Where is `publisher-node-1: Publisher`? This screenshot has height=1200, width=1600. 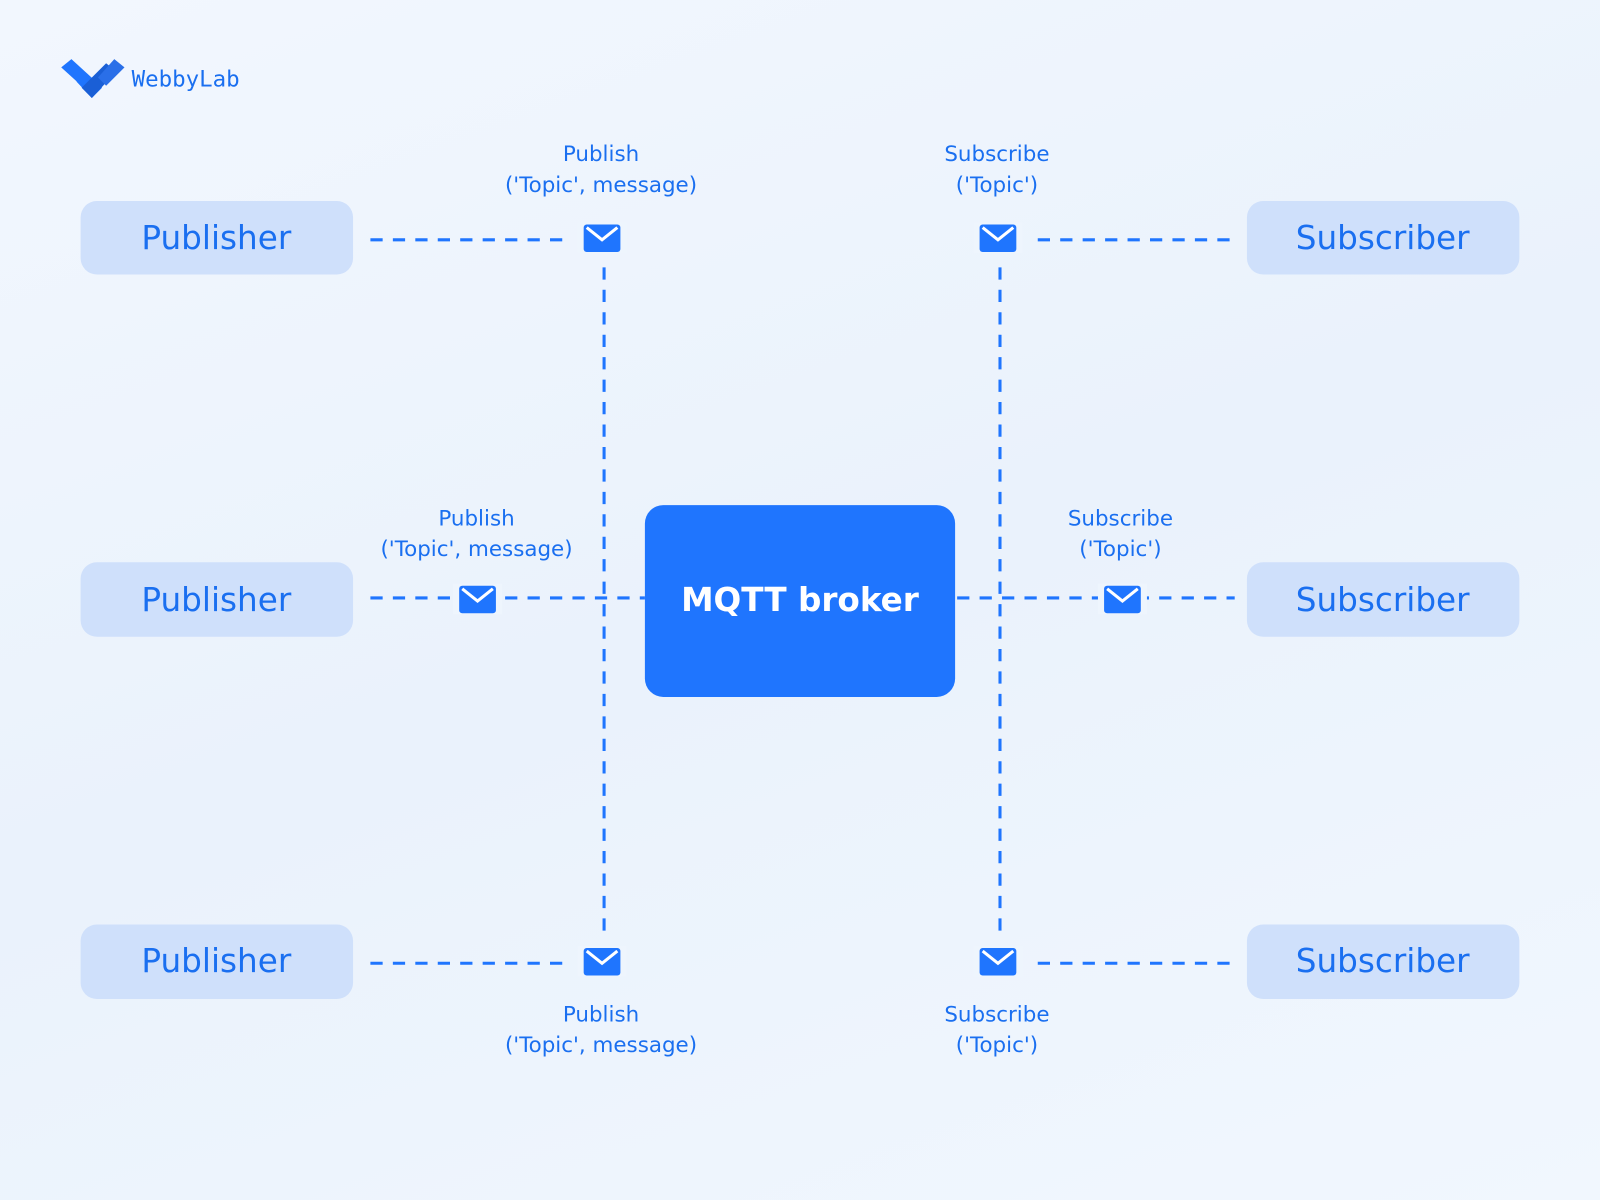 publisher-node-1: Publisher is located at coordinates (217, 238).